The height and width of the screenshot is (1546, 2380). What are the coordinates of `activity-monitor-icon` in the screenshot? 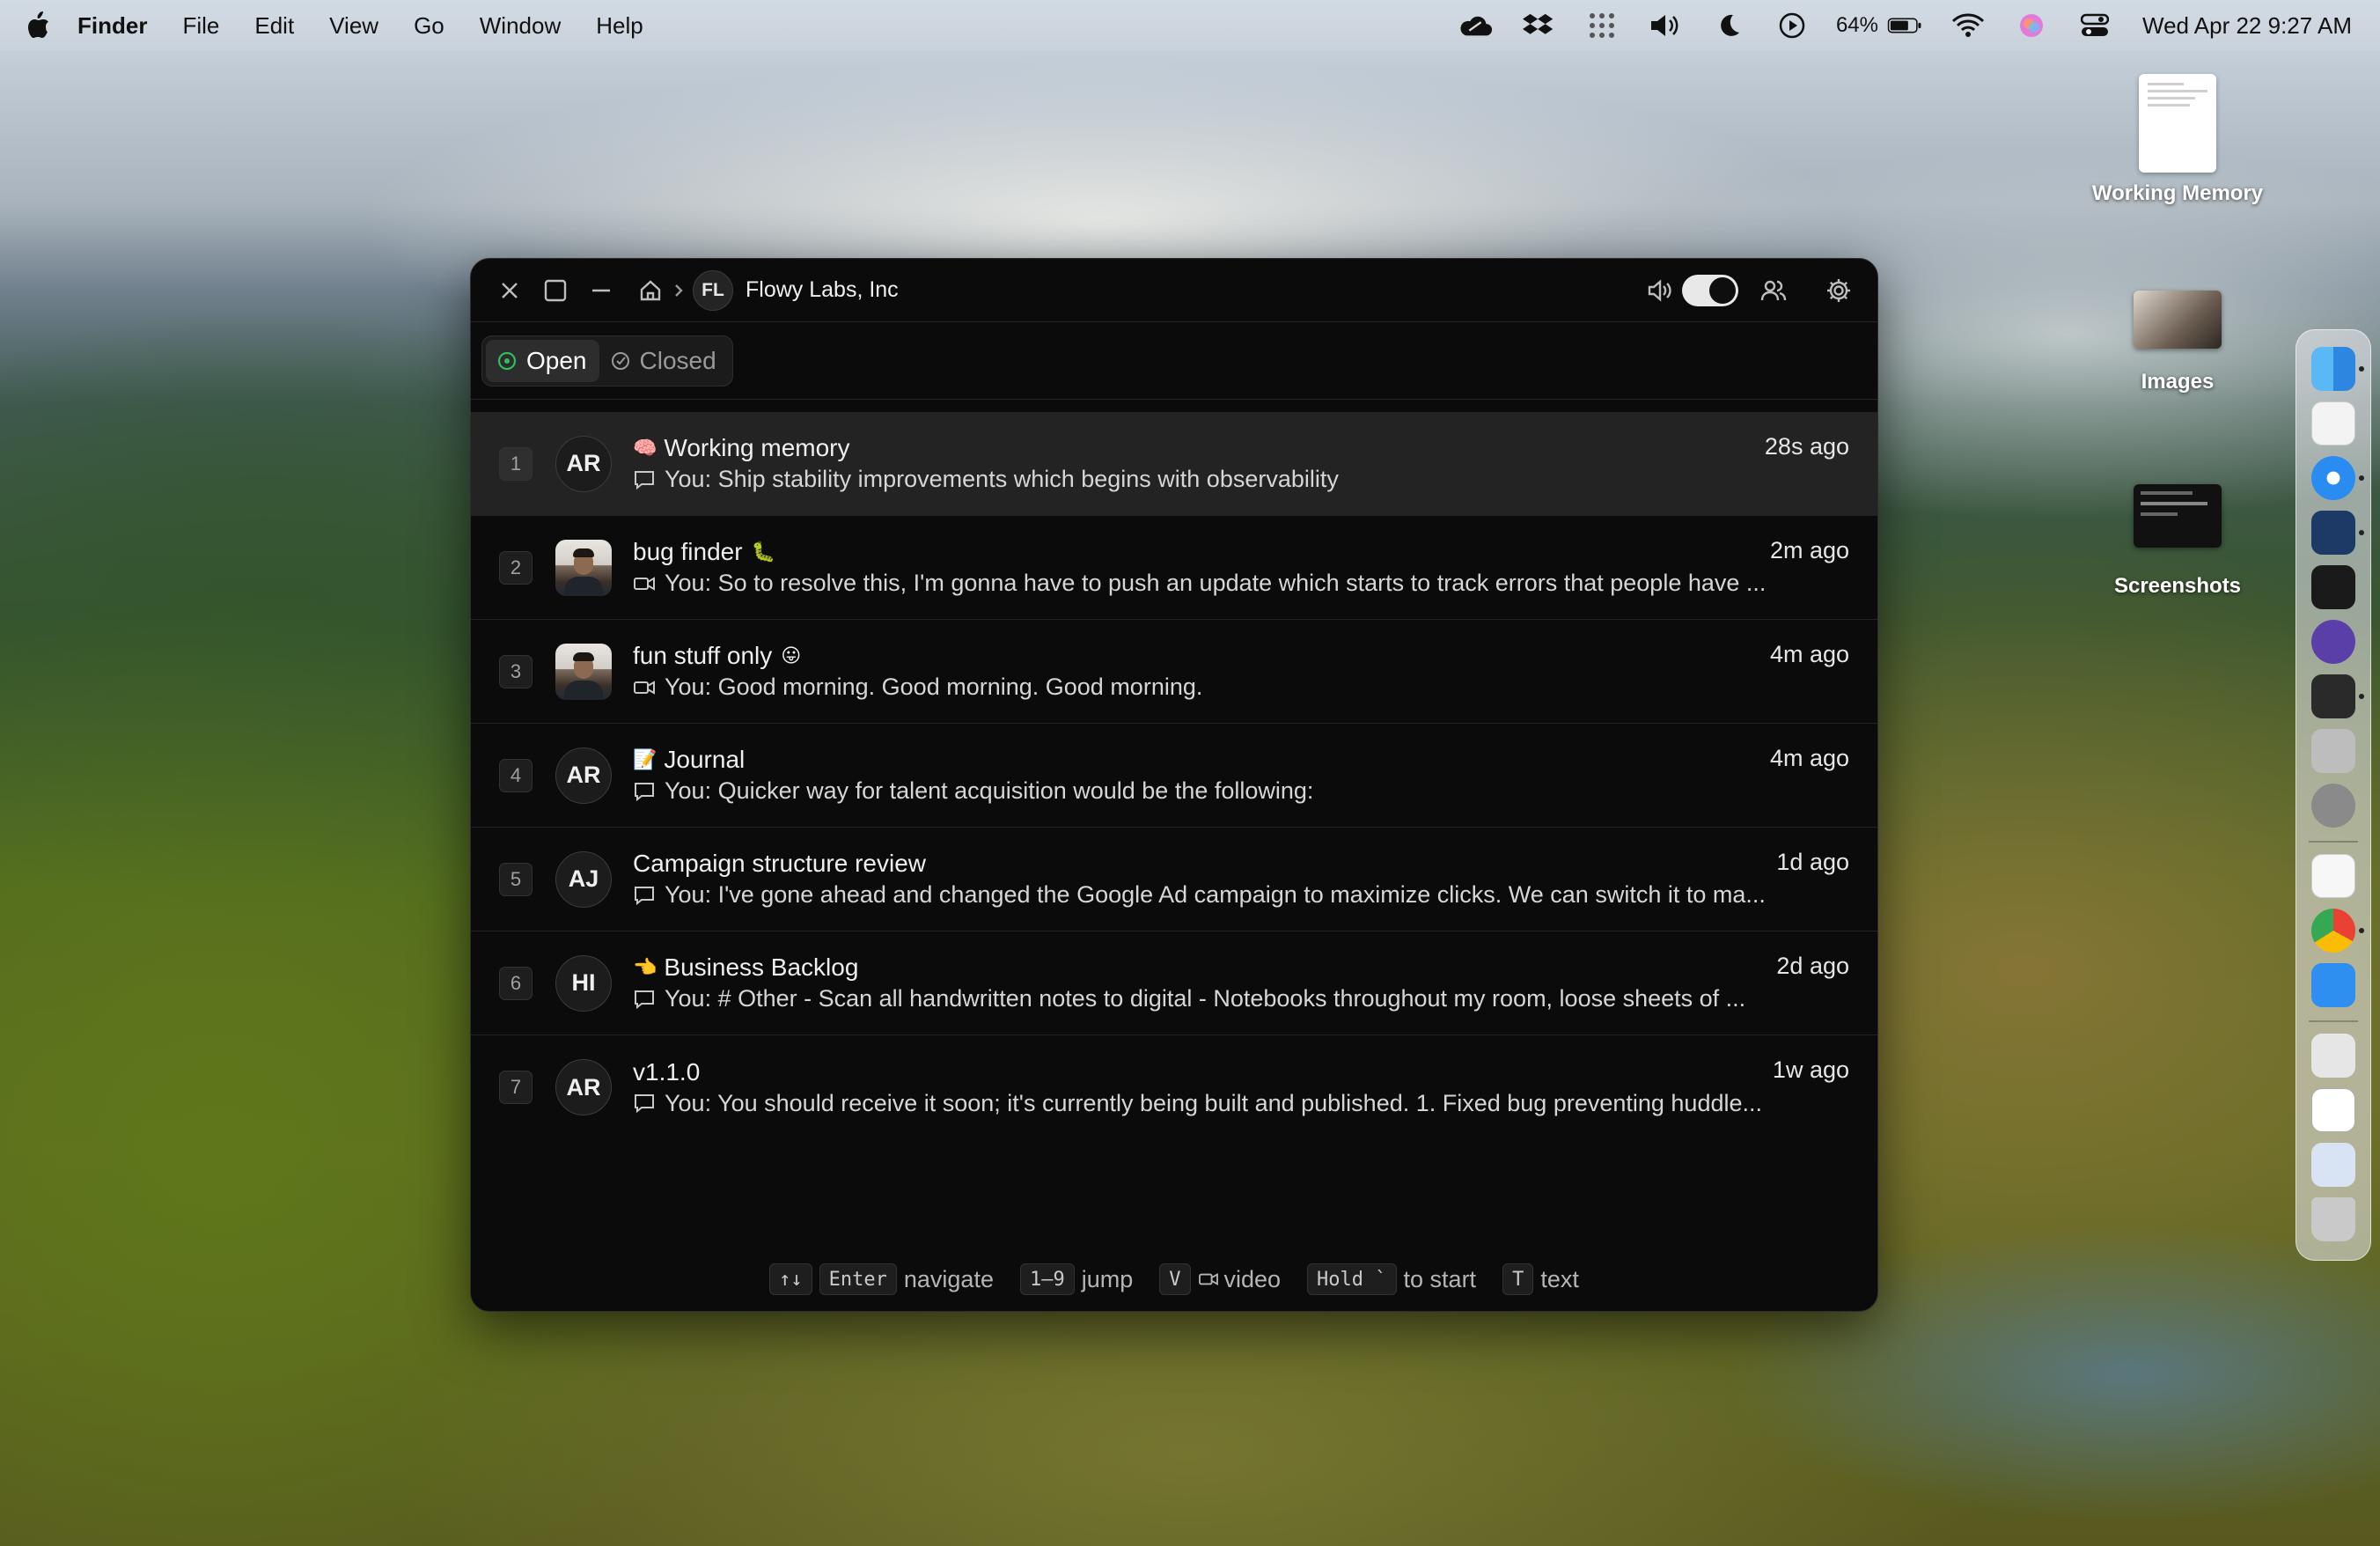 It's located at (2333, 587).